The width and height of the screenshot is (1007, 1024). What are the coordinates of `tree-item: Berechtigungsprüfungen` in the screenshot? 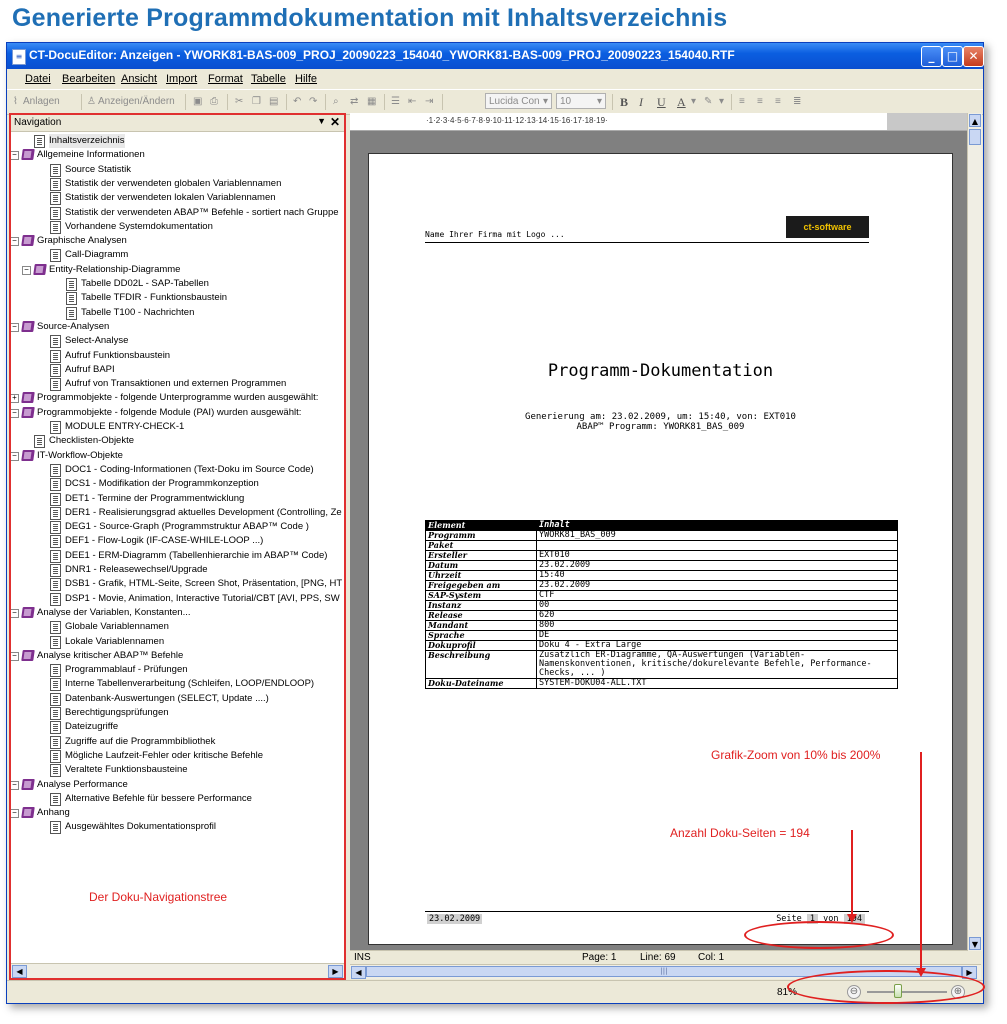 It's located at (176, 713).